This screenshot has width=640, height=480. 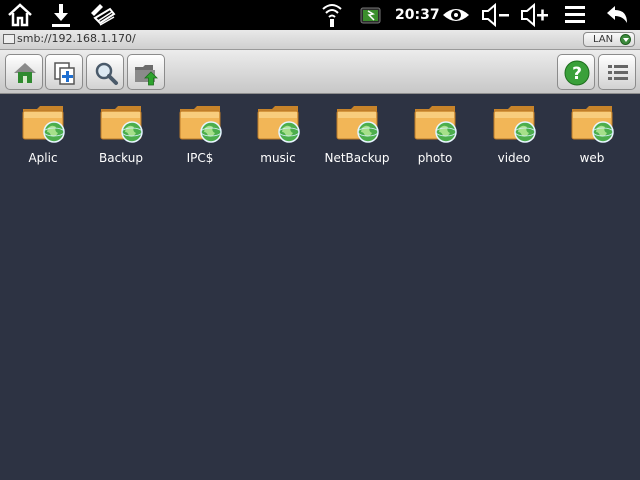 What do you see at coordinates (592, 158) in the screenshot?
I see `folder-label: web` at bounding box center [592, 158].